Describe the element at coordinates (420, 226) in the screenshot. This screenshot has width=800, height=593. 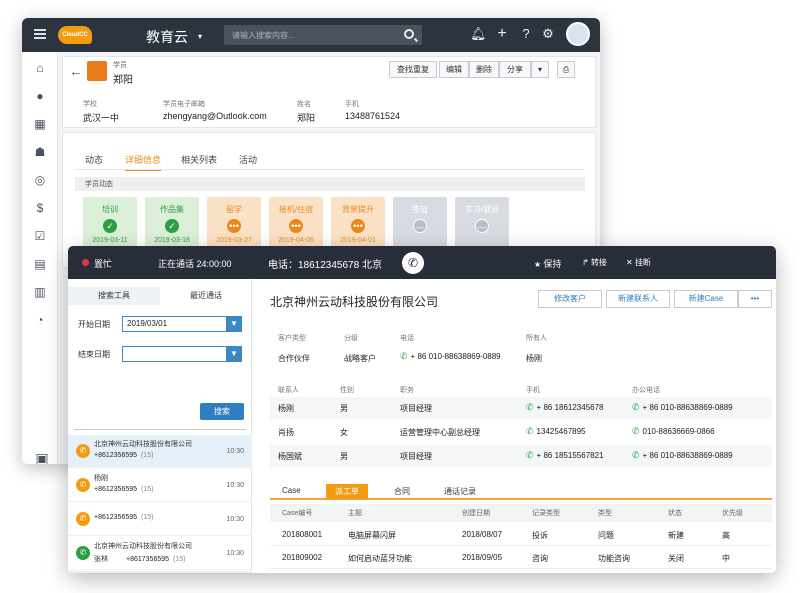
I see `ellipsis-icon: —` at that location.